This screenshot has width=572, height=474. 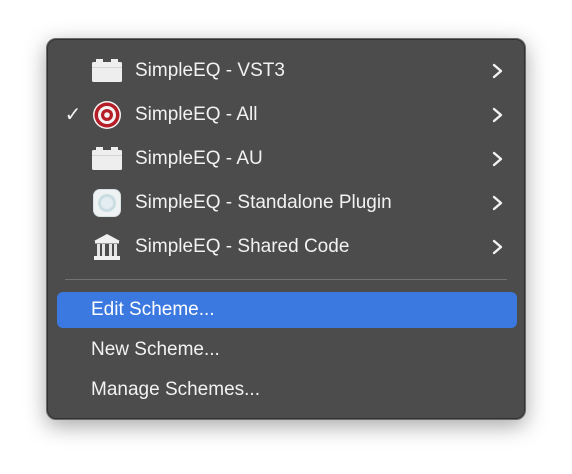 I want to click on menu-item-simpleeq-au: SimpleEQ - AU, so click(x=286, y=159).